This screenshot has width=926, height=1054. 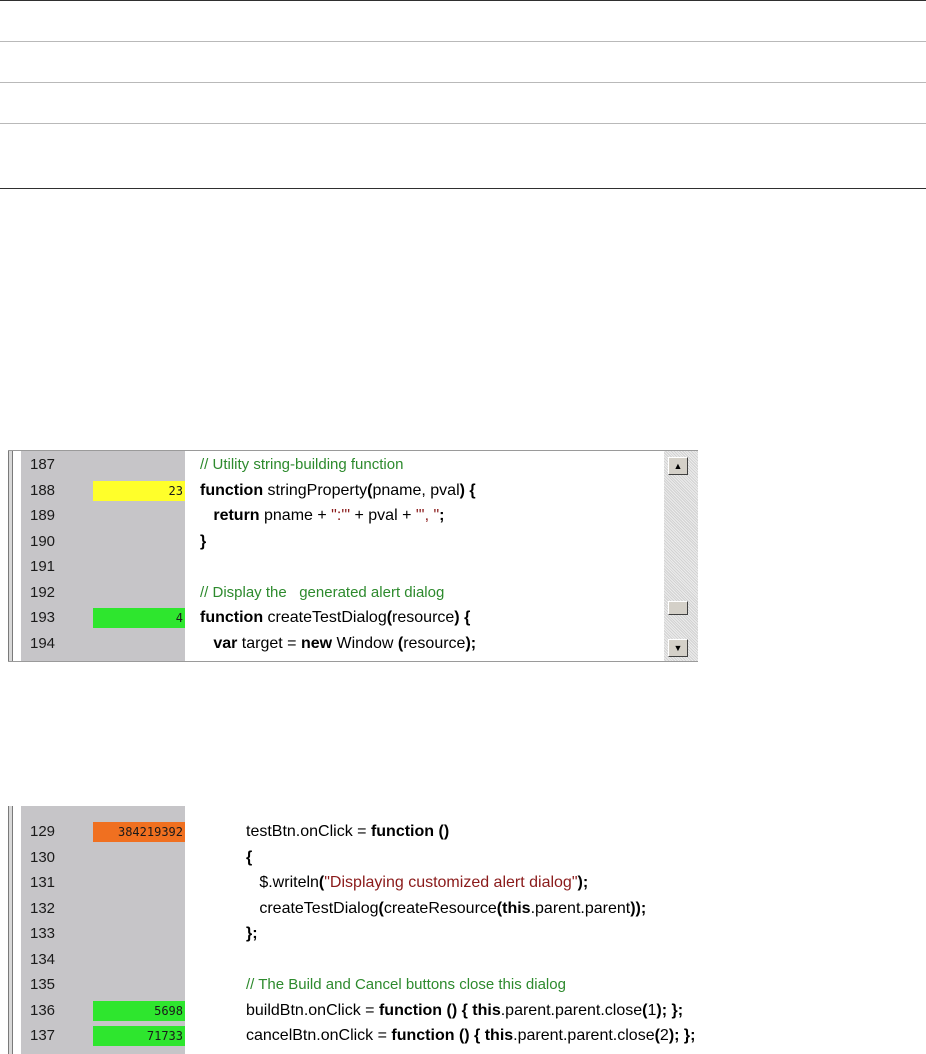 I want to click on keyword-token: ;, so click(x=442, y=515).